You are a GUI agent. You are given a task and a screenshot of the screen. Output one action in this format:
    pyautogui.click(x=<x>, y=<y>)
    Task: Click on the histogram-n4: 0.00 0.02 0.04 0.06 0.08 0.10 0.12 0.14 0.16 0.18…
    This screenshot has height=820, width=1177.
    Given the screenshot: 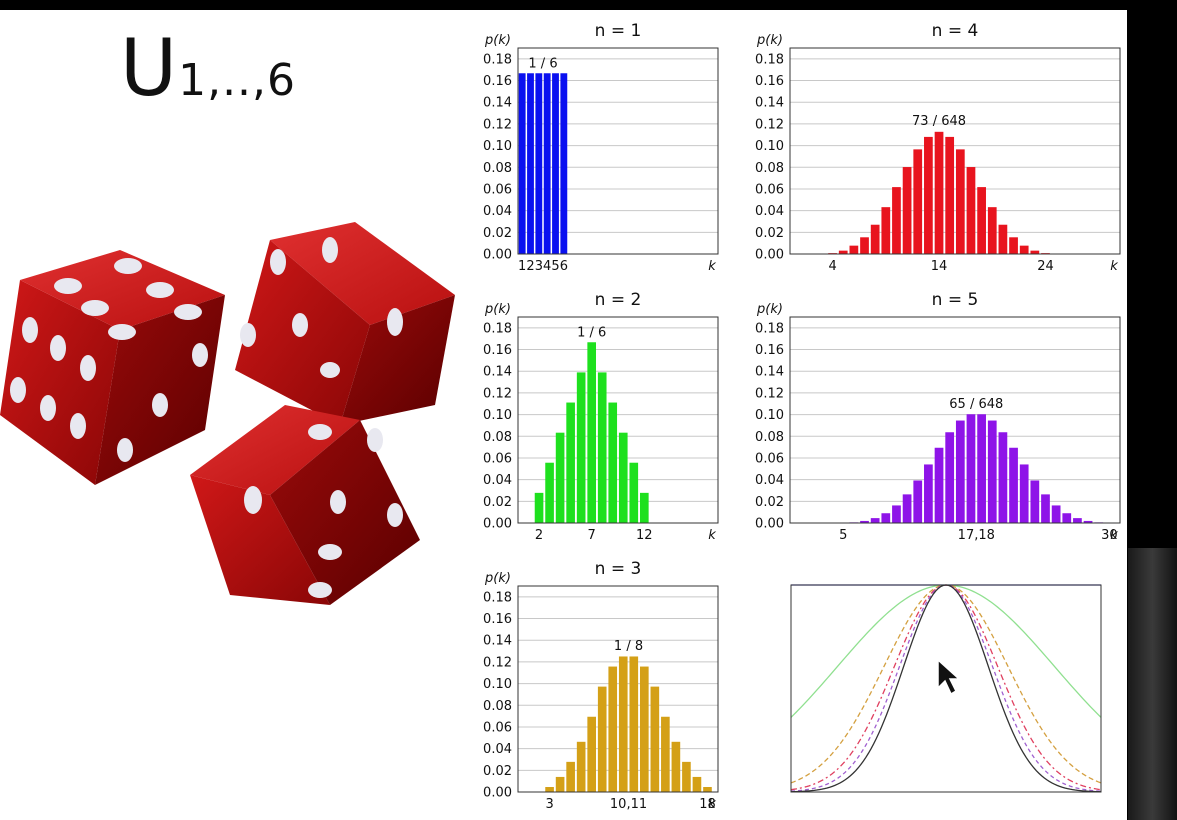 What is the action you would take?
    pyautogui.click(x=938, y=147)
    